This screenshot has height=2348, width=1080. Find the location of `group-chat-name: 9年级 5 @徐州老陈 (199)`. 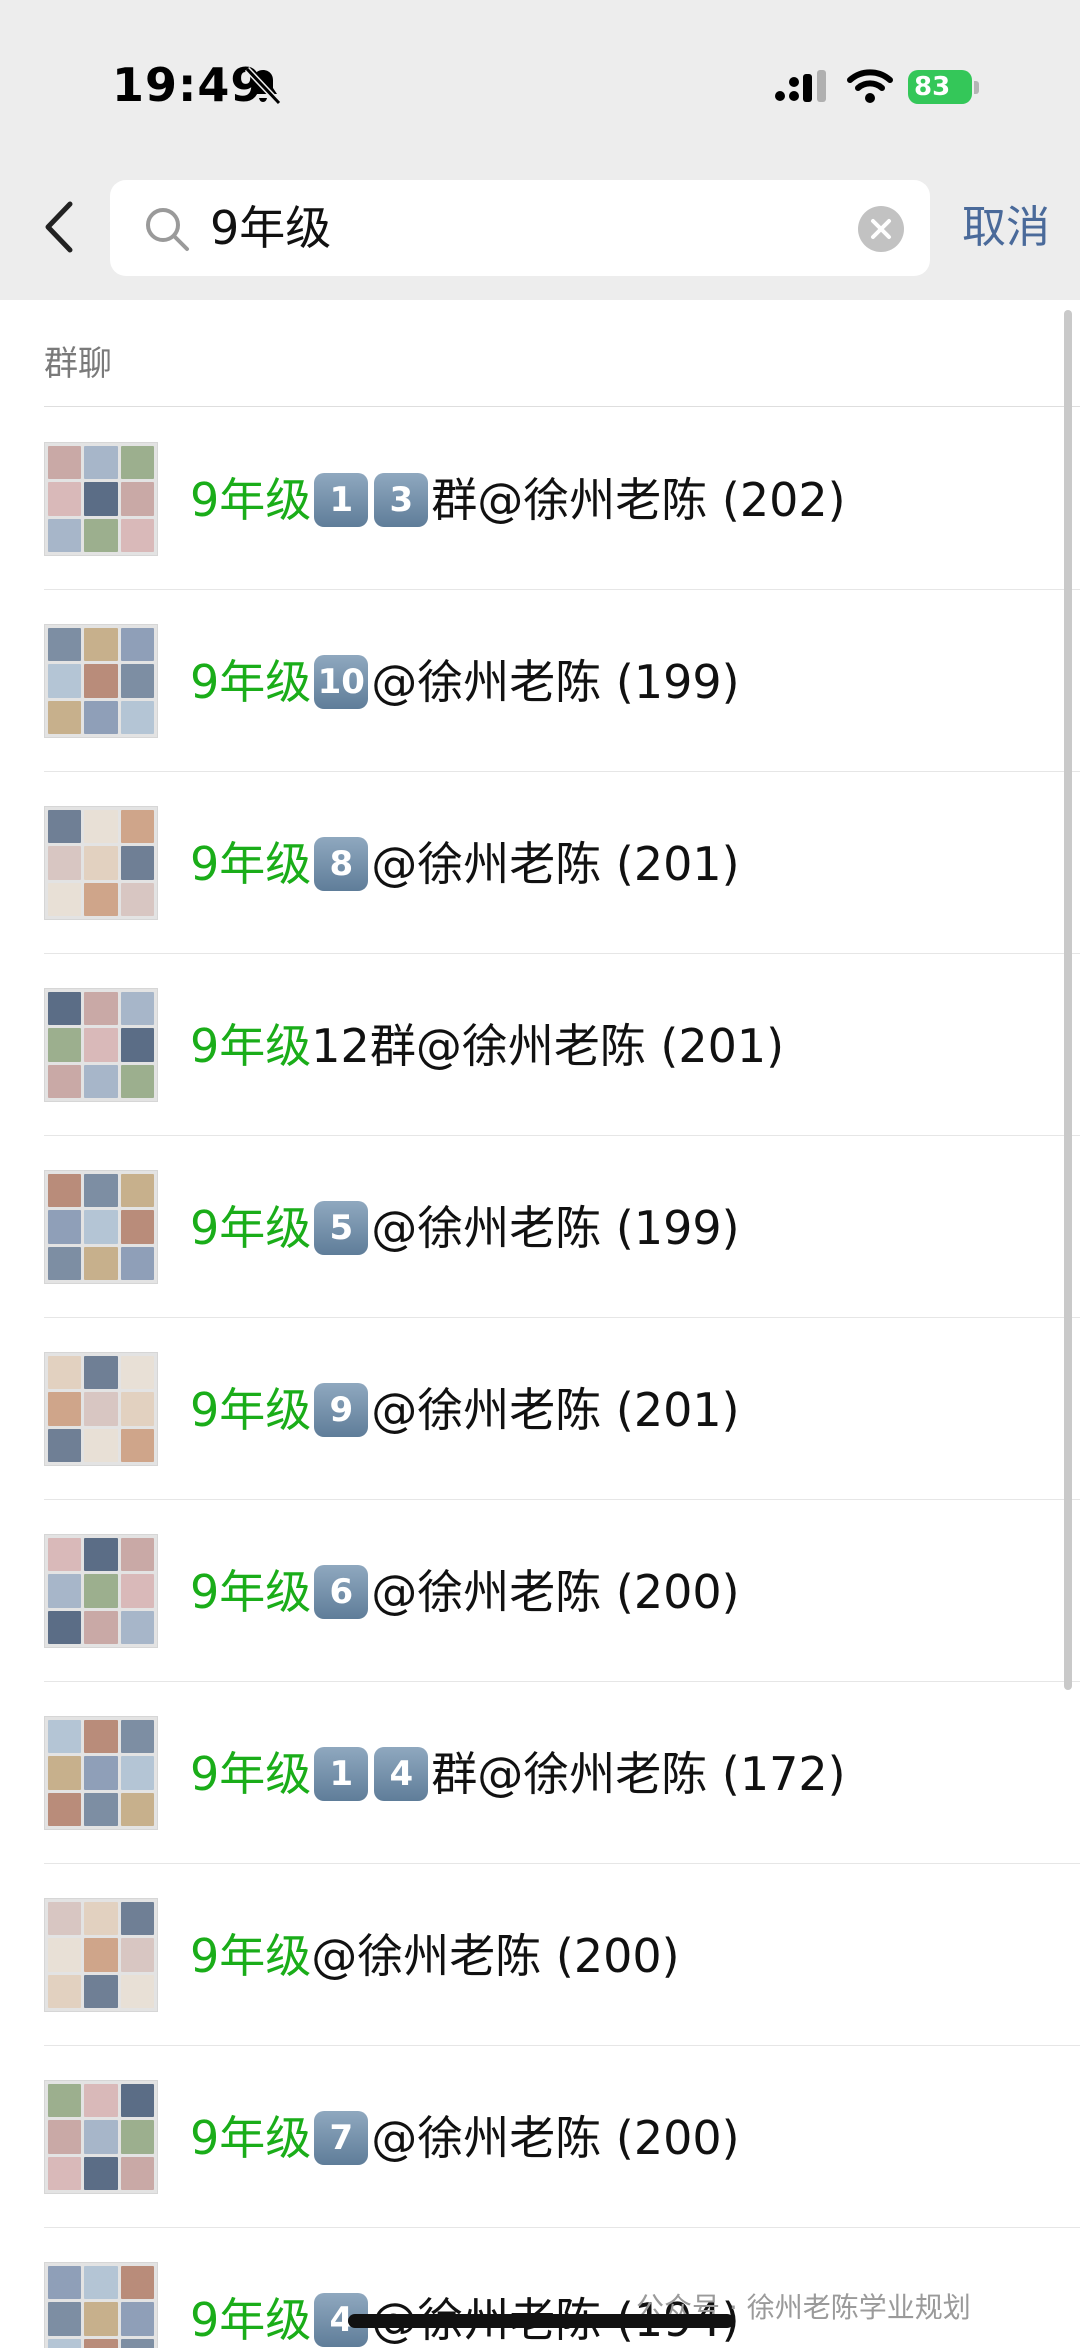

group-chat-name: 9年级 5 @徐州老陈 (199) is located at coordinates (465, 1228).